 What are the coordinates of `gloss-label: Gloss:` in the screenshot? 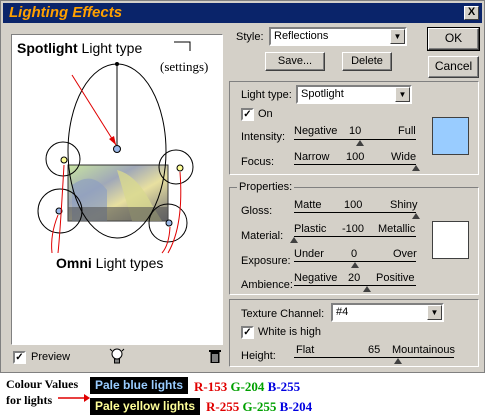 It's located at (257, 211).